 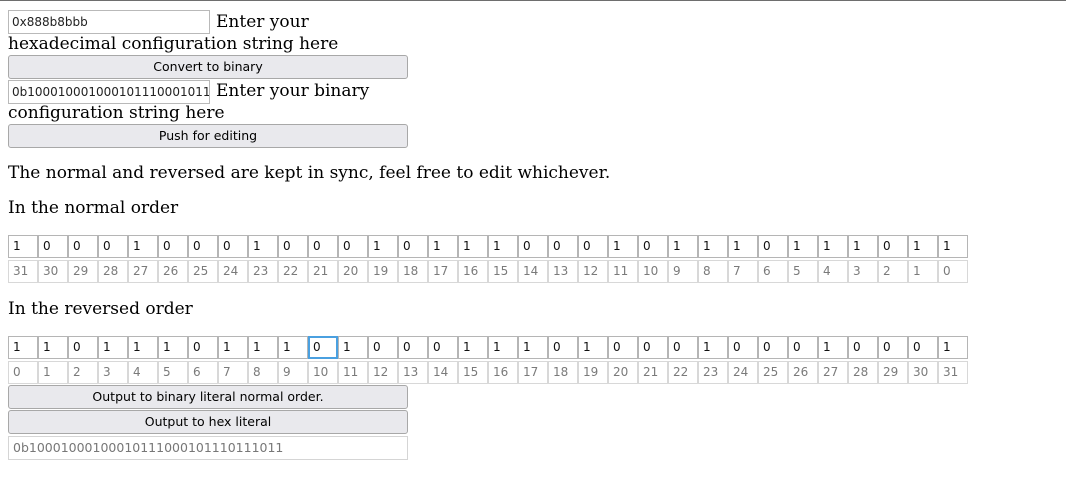 I want to click on bit-index-label: 30, so click(x=53, y=271).